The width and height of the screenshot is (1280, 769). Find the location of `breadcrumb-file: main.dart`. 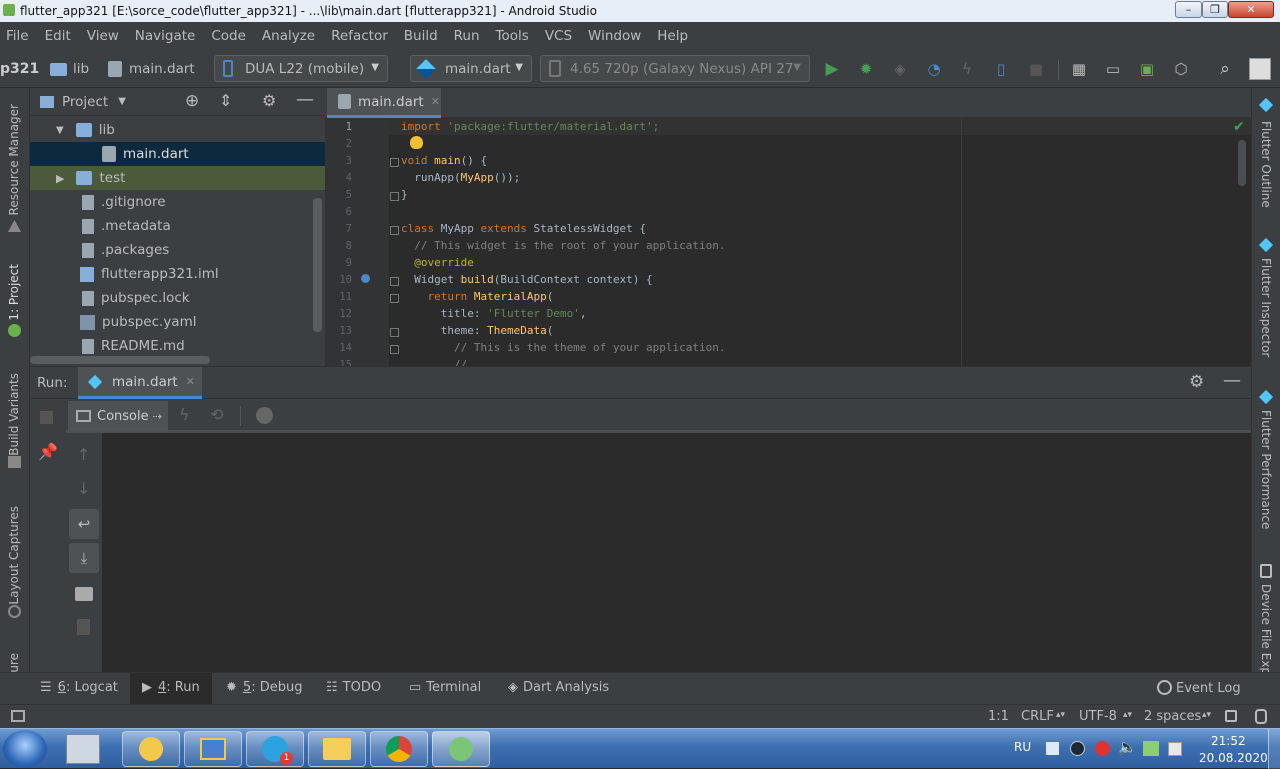

breadcrumb-file: main.dart is located at coordinates (162, 69).